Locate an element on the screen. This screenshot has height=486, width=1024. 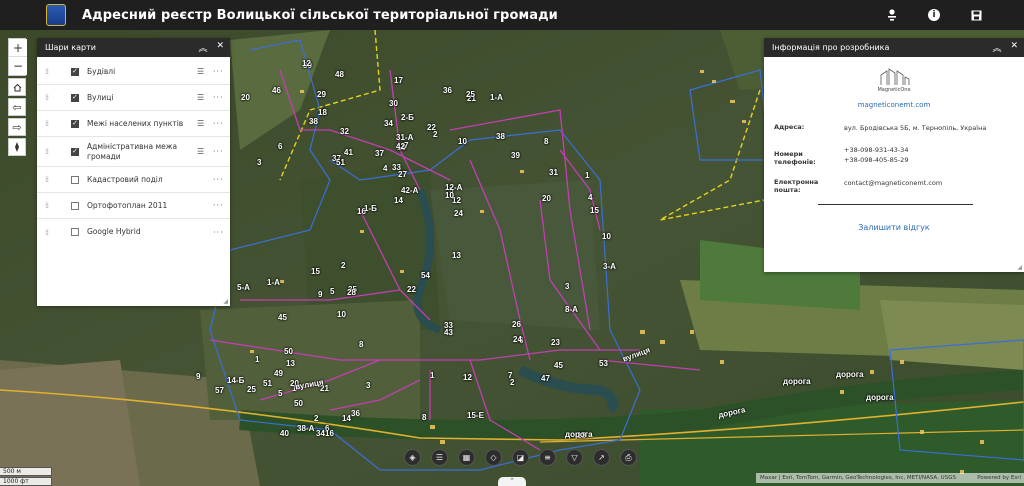
house-number-label: 25 is located at coordinates (470, 94).